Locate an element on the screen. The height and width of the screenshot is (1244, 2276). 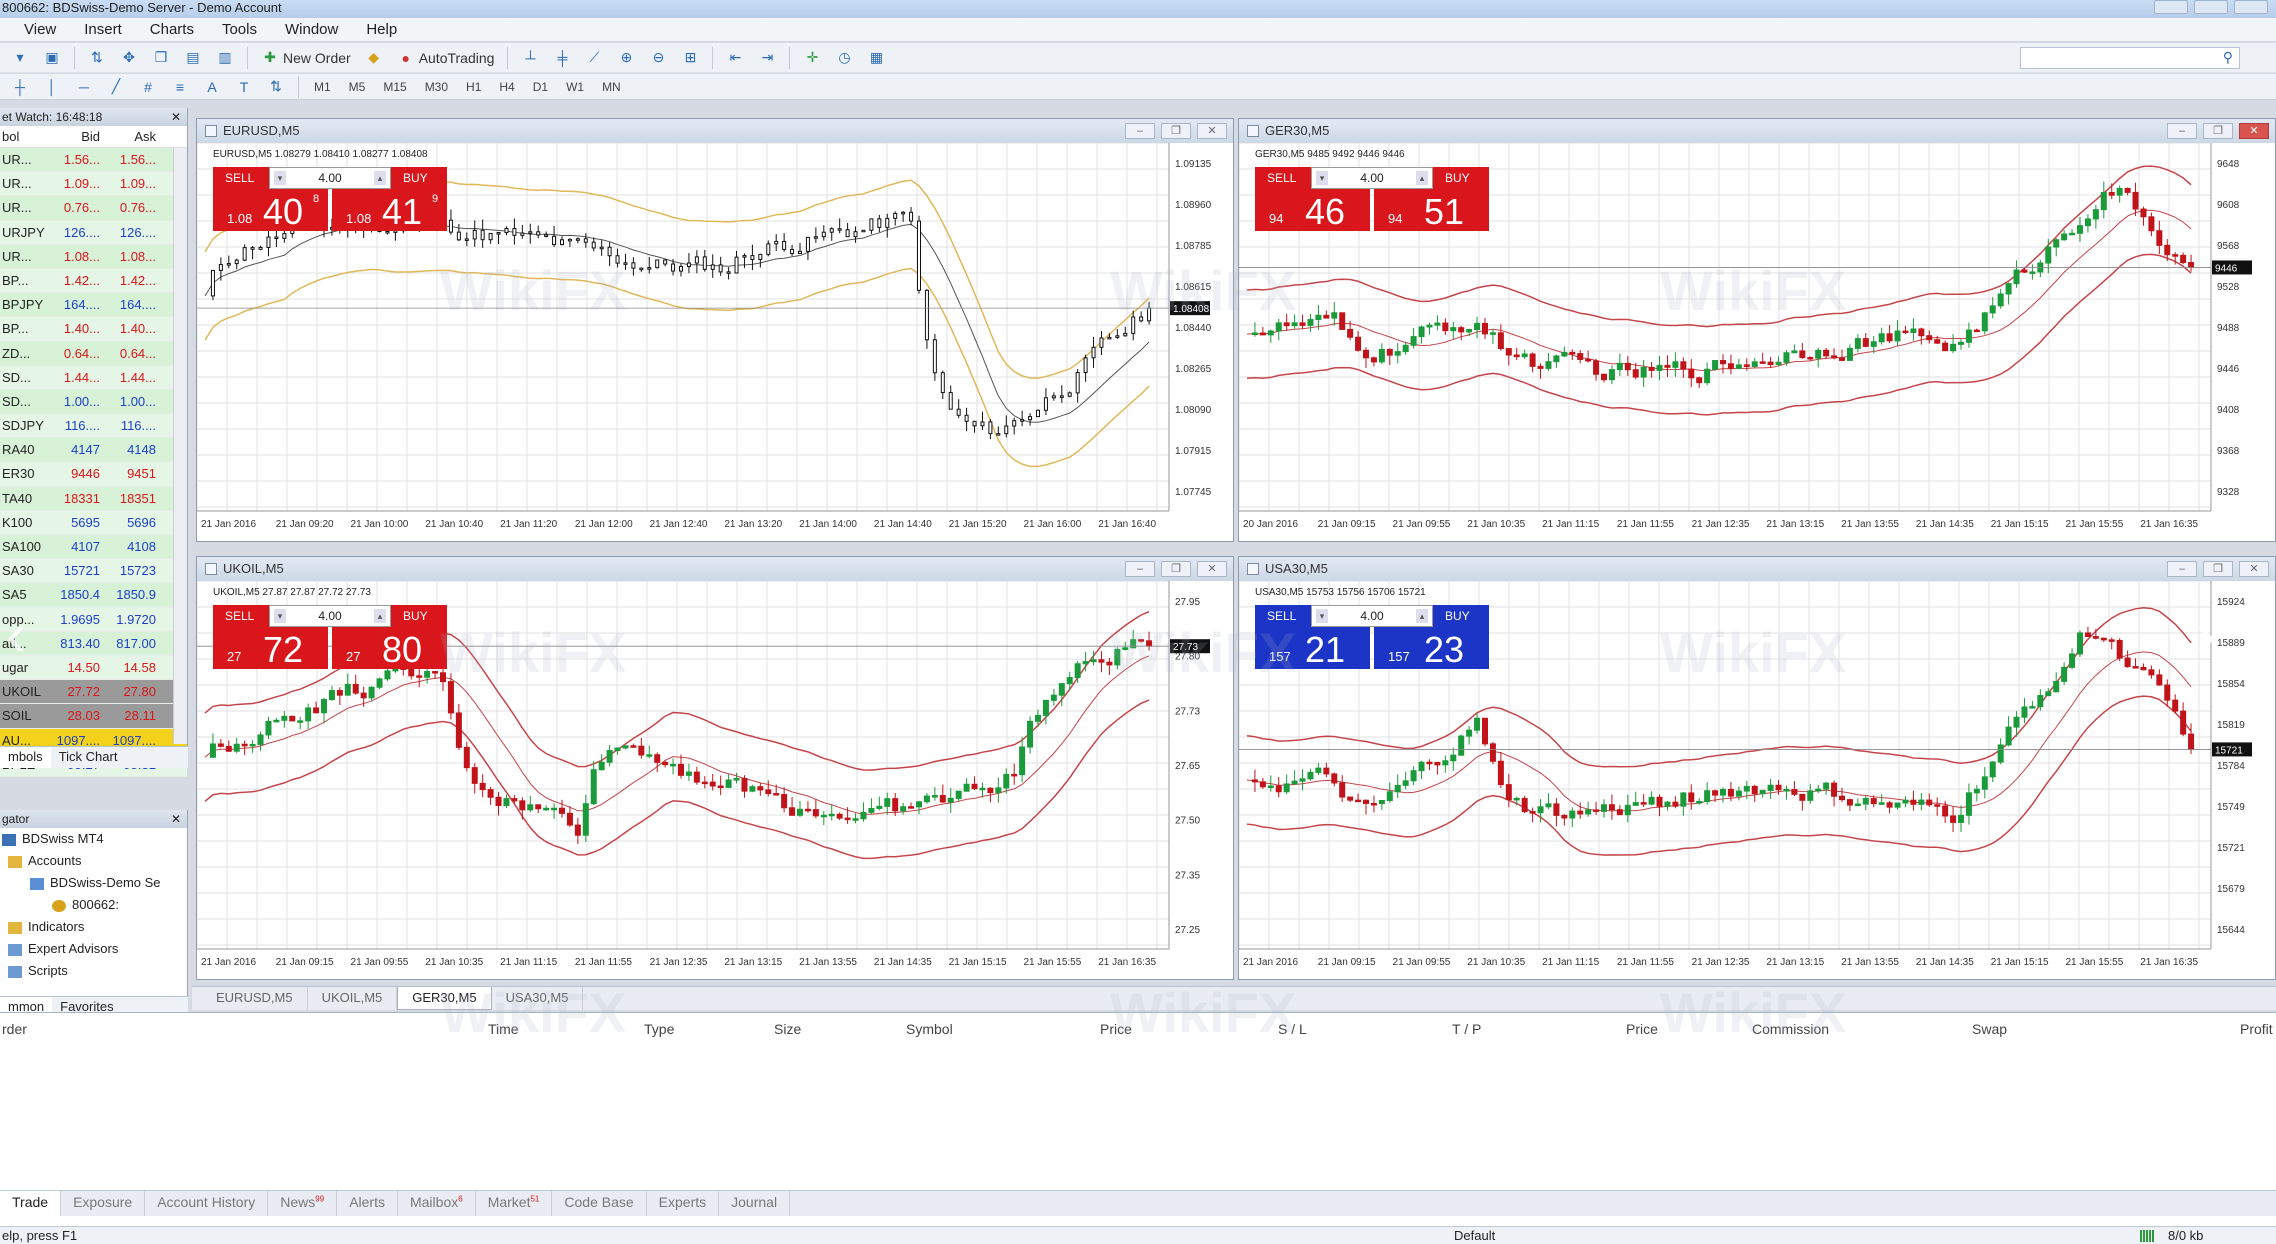
menu-insert: Insert is located at coordinates (103, 29).